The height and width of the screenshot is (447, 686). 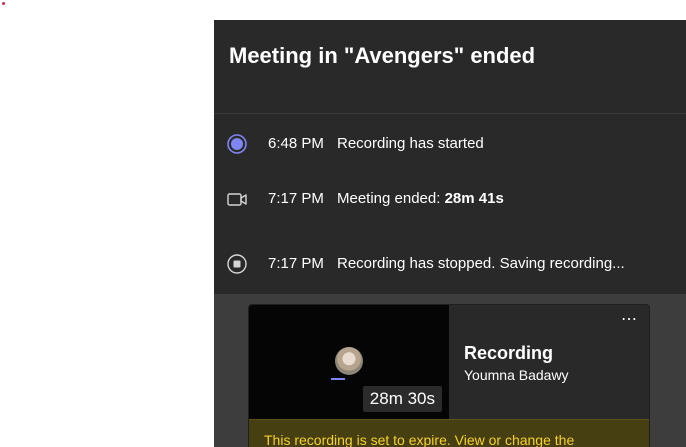 What do you see at coordinates (509, 353) in the screenshot?
I see `recording-title: Recording` at bounding box center [509, 353].